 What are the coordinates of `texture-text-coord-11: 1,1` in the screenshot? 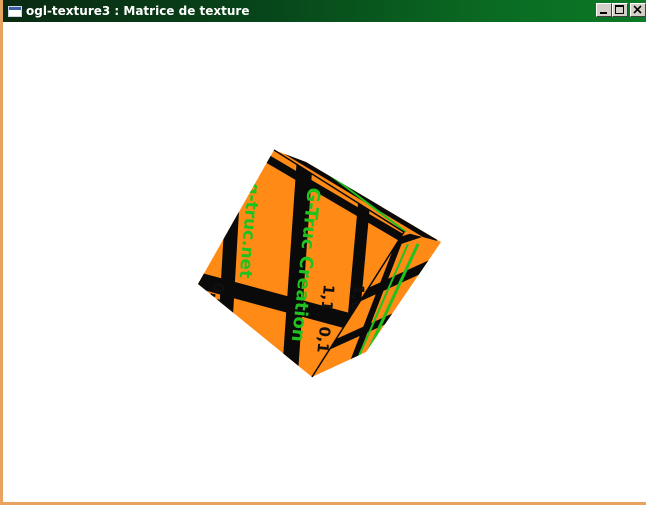 It's located at (327, 298).